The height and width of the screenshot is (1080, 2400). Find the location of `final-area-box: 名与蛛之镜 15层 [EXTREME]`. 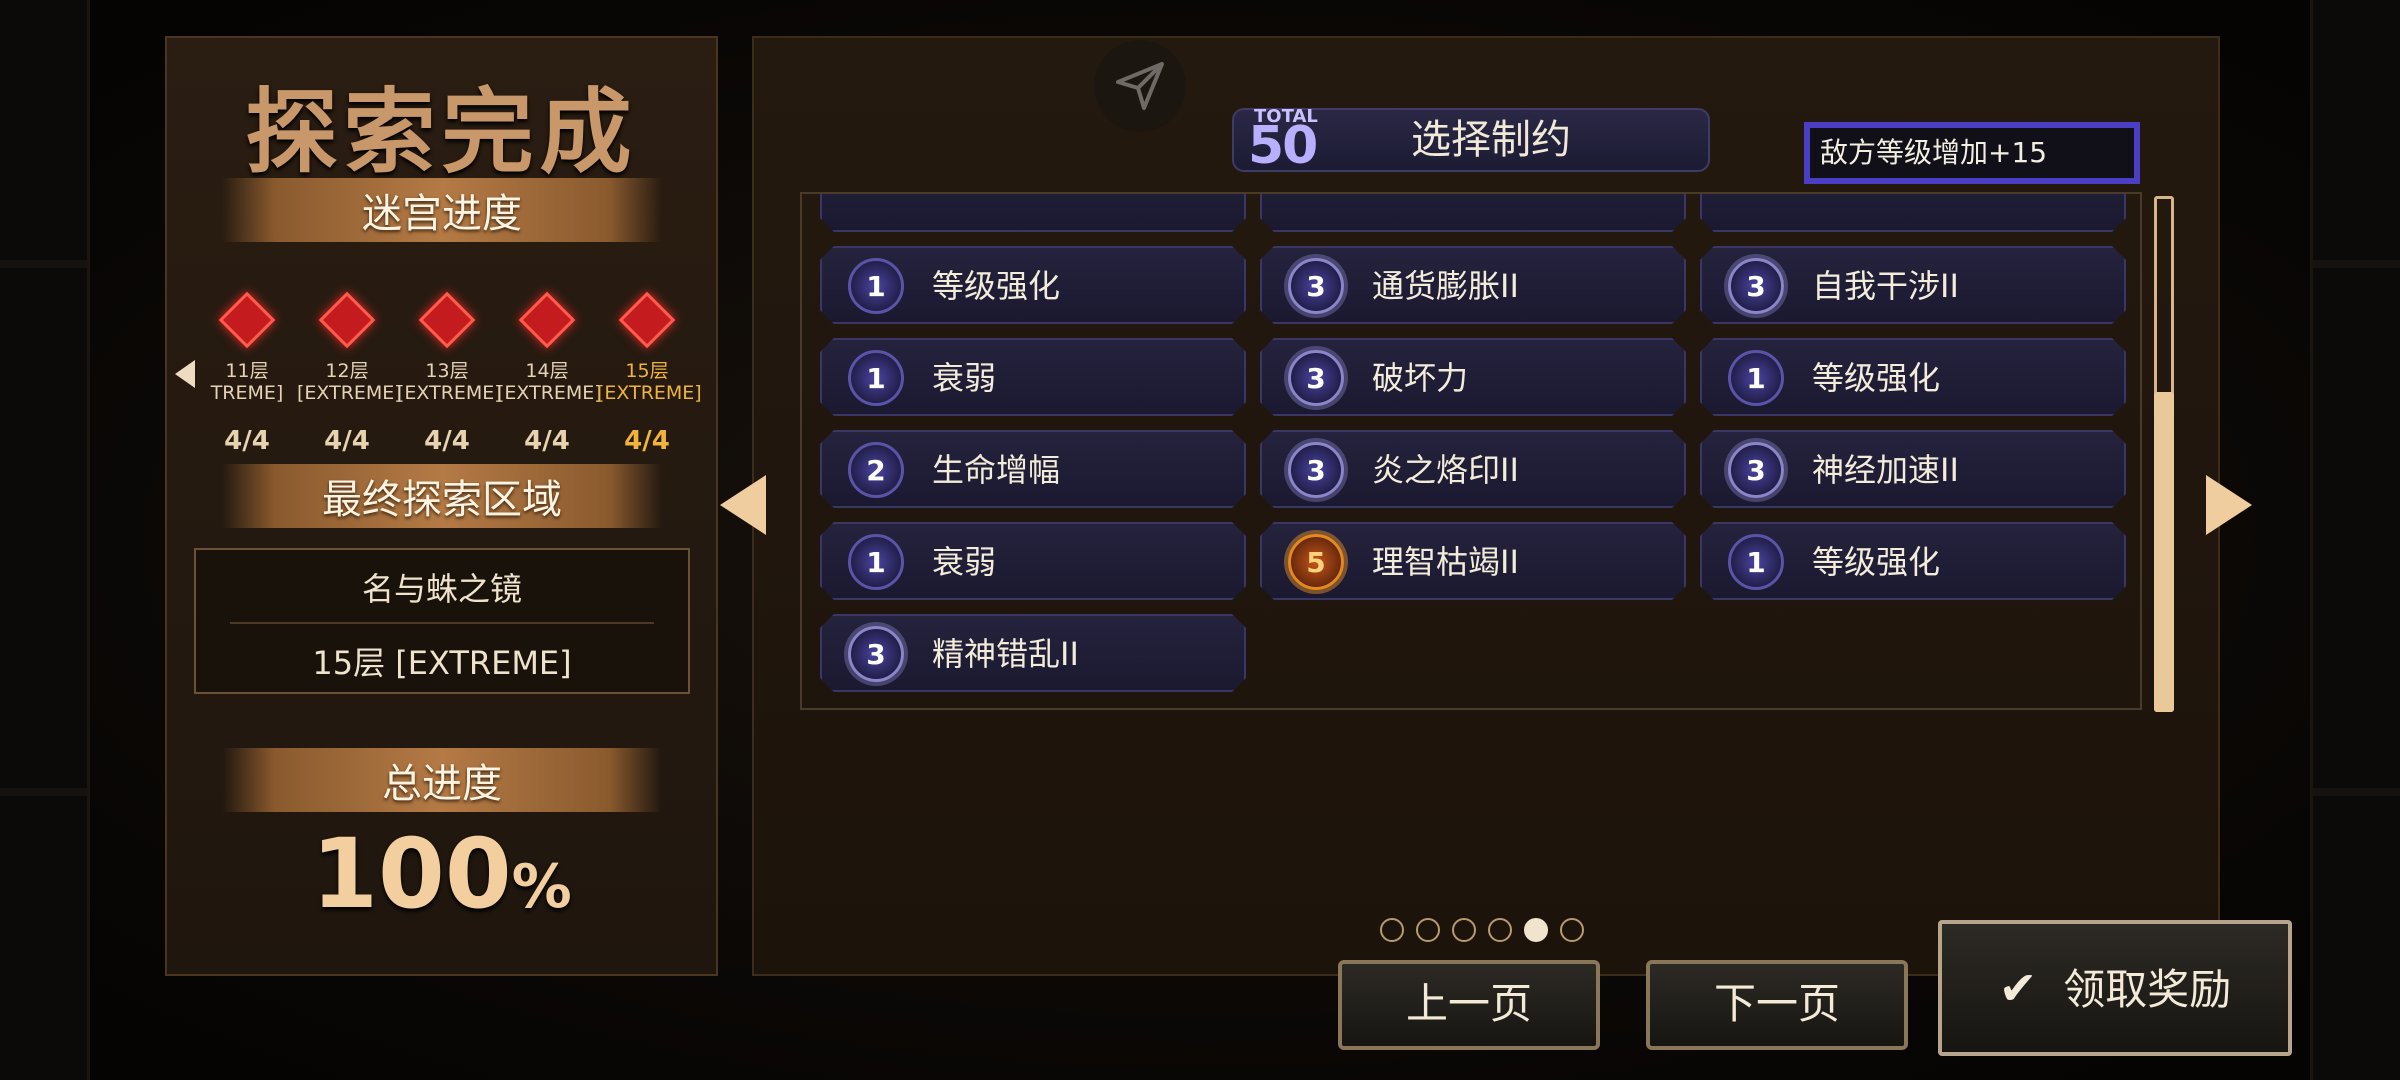

final-area-box: 名与蛛之镜 15层 [EXTREME] is located at coordinates (442, 621).